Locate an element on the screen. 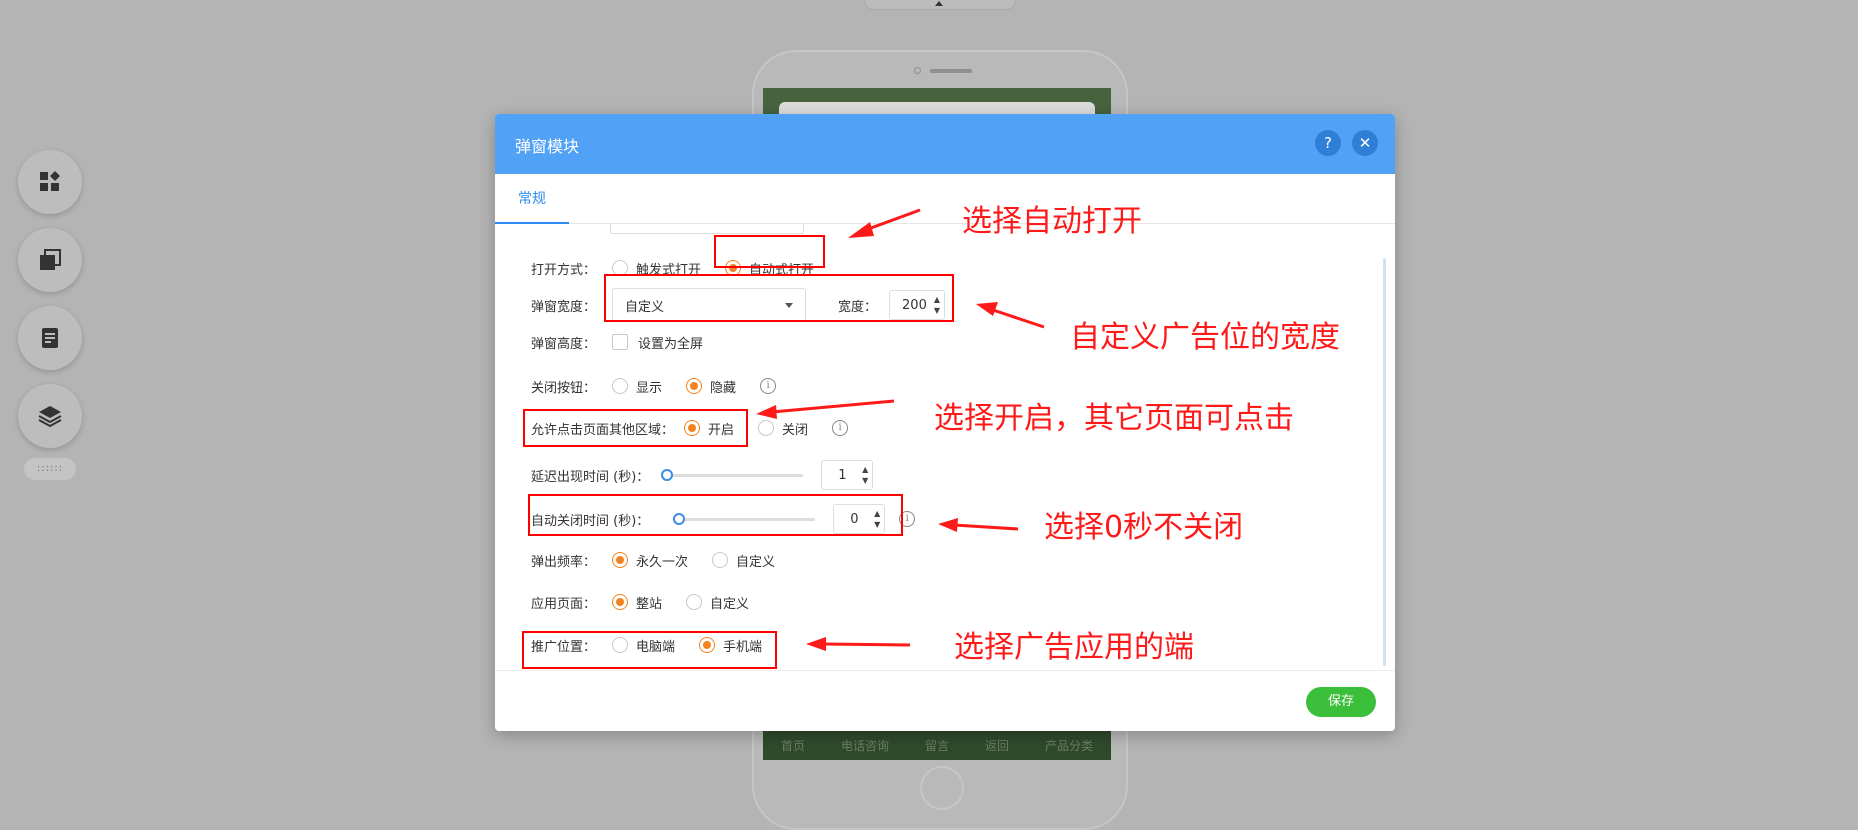 The width and height of the screenshot is (1858, 830). annotation-arrows is located at coordinates (900, 429).